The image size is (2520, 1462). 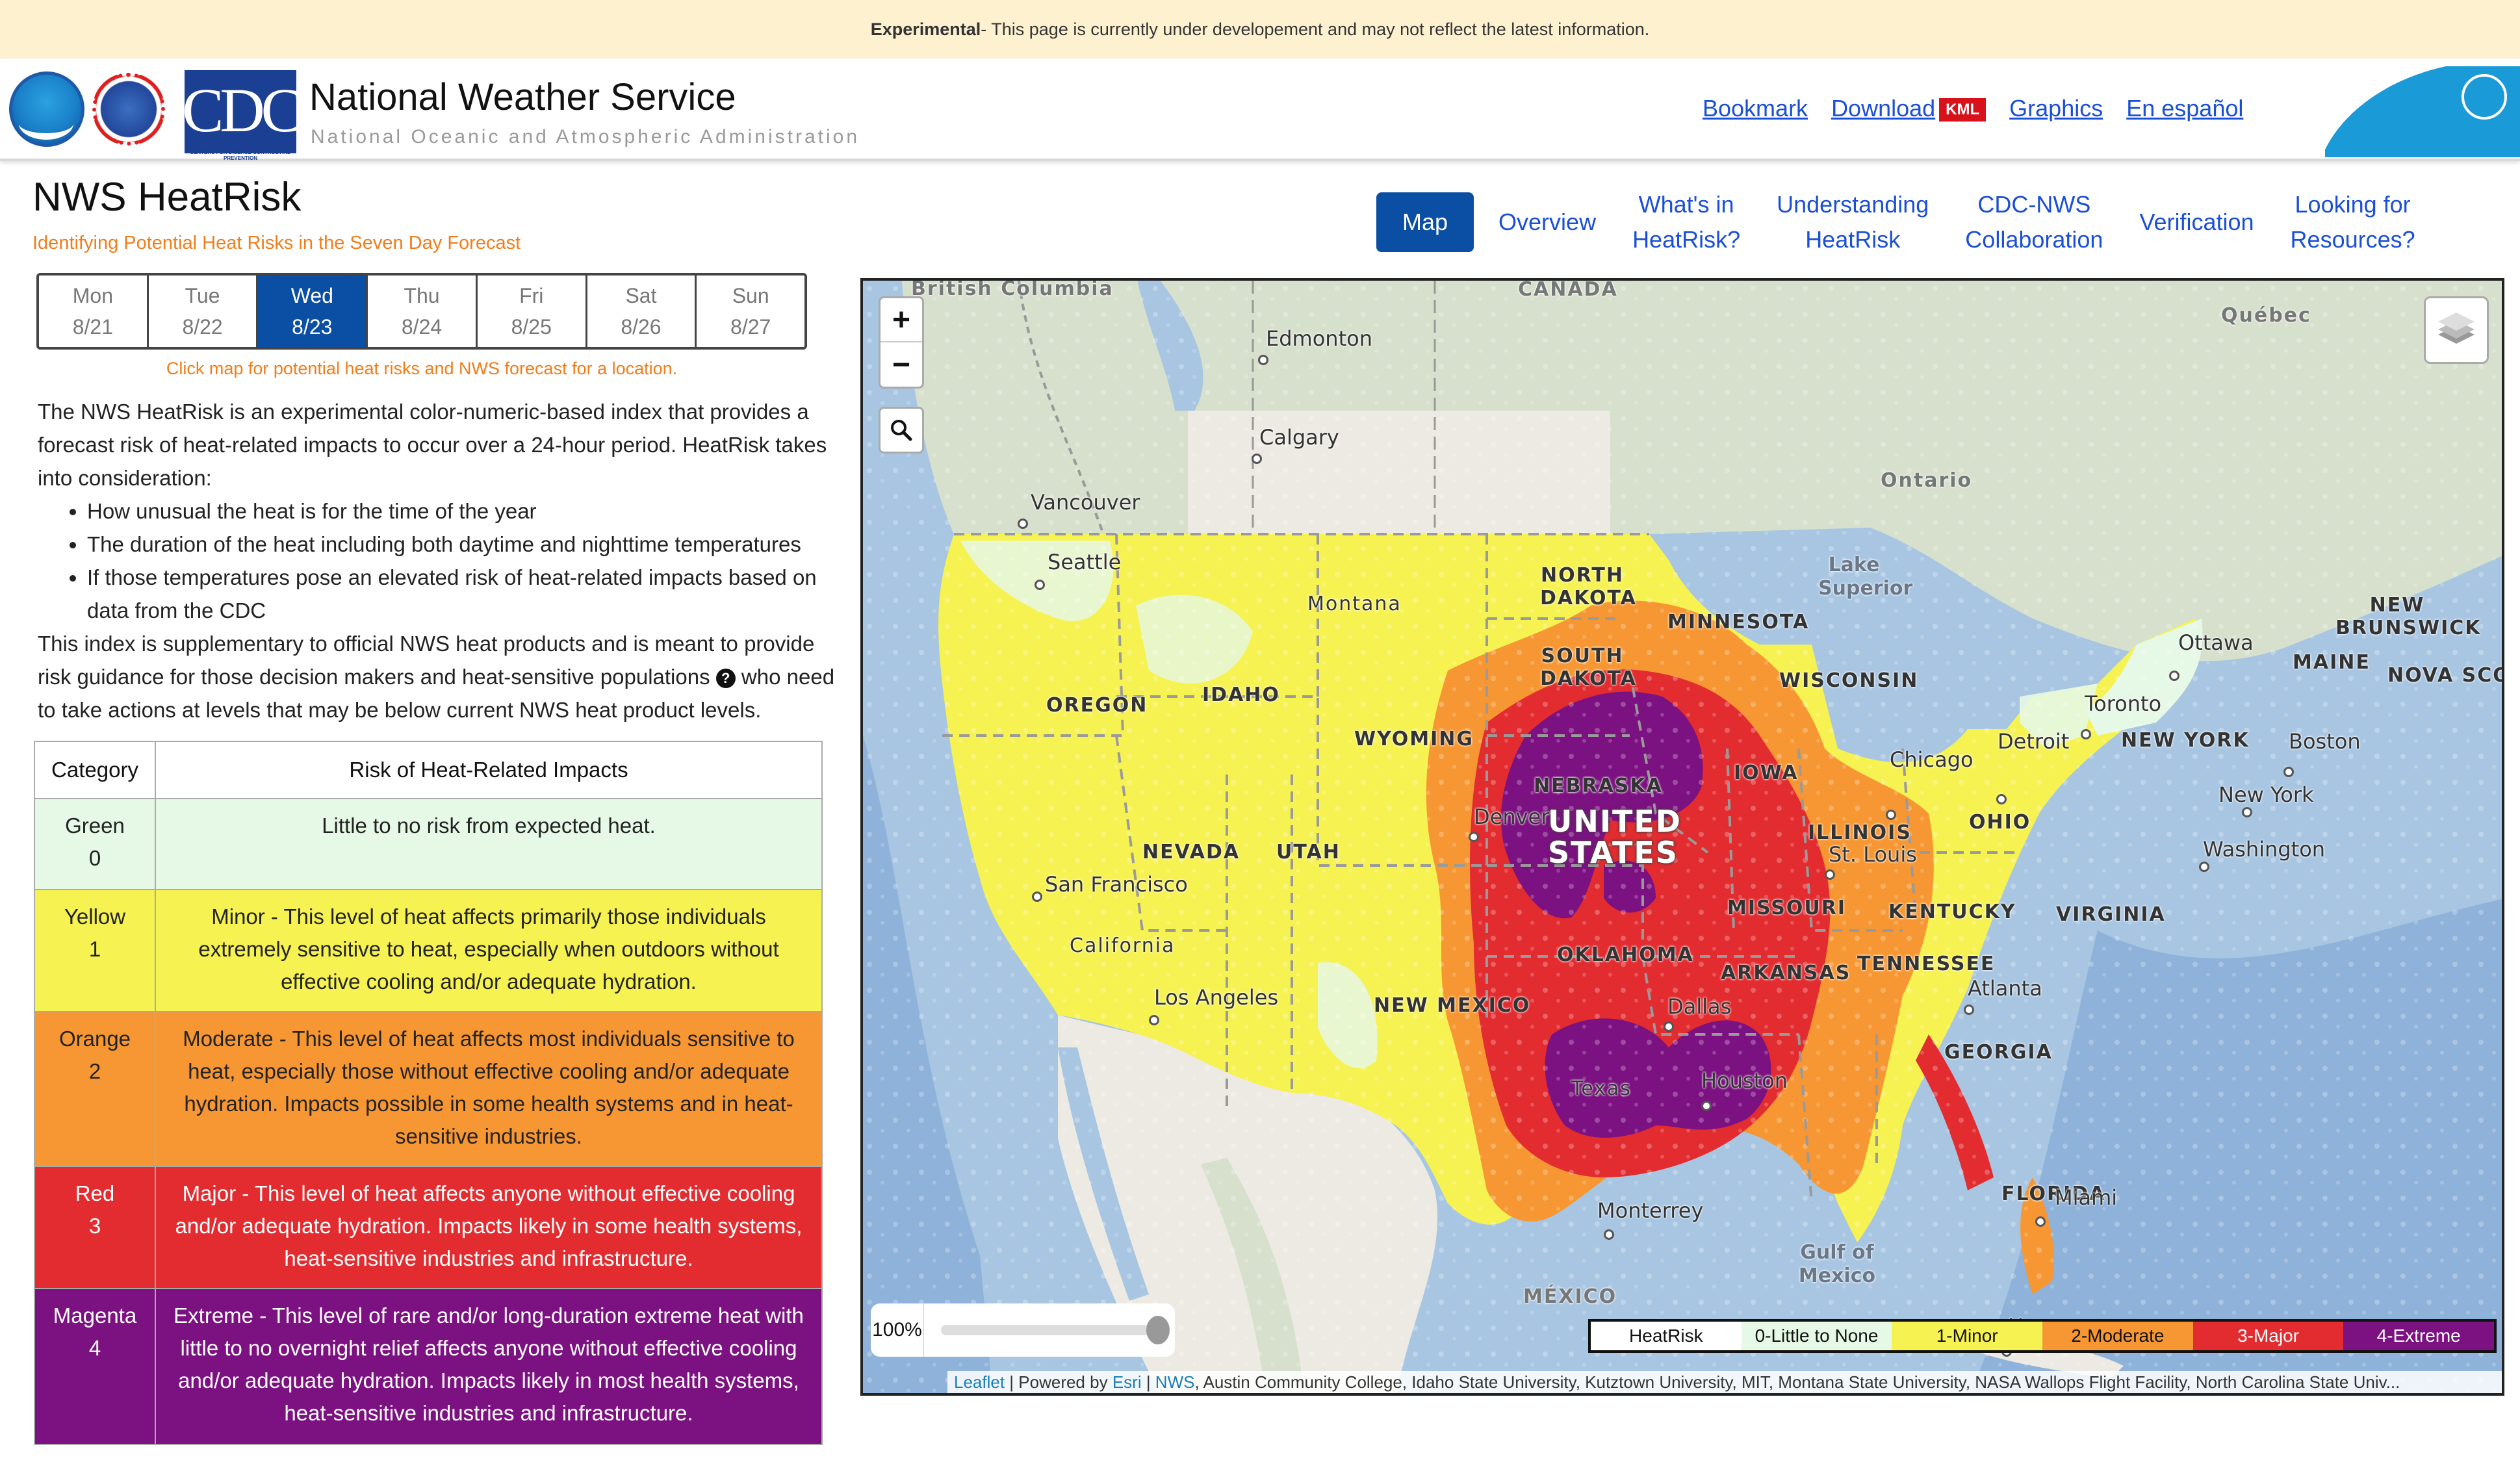 I want to click on day-date: 8/27, so click(x=750, y=327).